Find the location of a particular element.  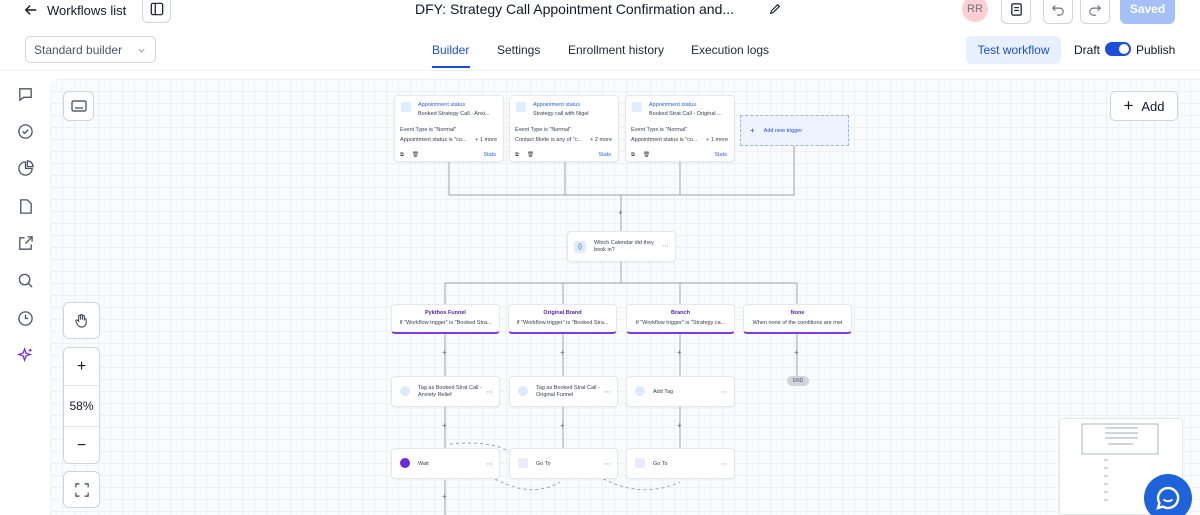

support-chat-button is located at coordinates (1168, 494).